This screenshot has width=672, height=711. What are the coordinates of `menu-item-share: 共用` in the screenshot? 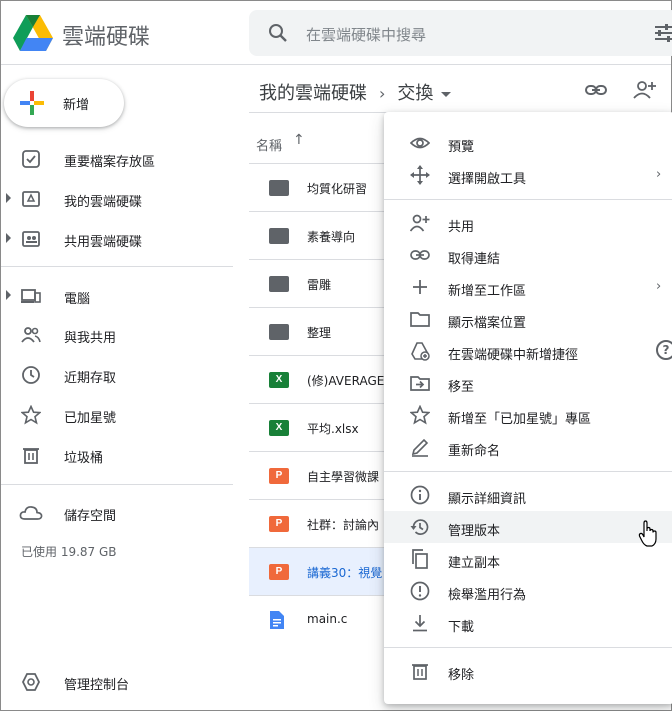 It's located at (528, 223).